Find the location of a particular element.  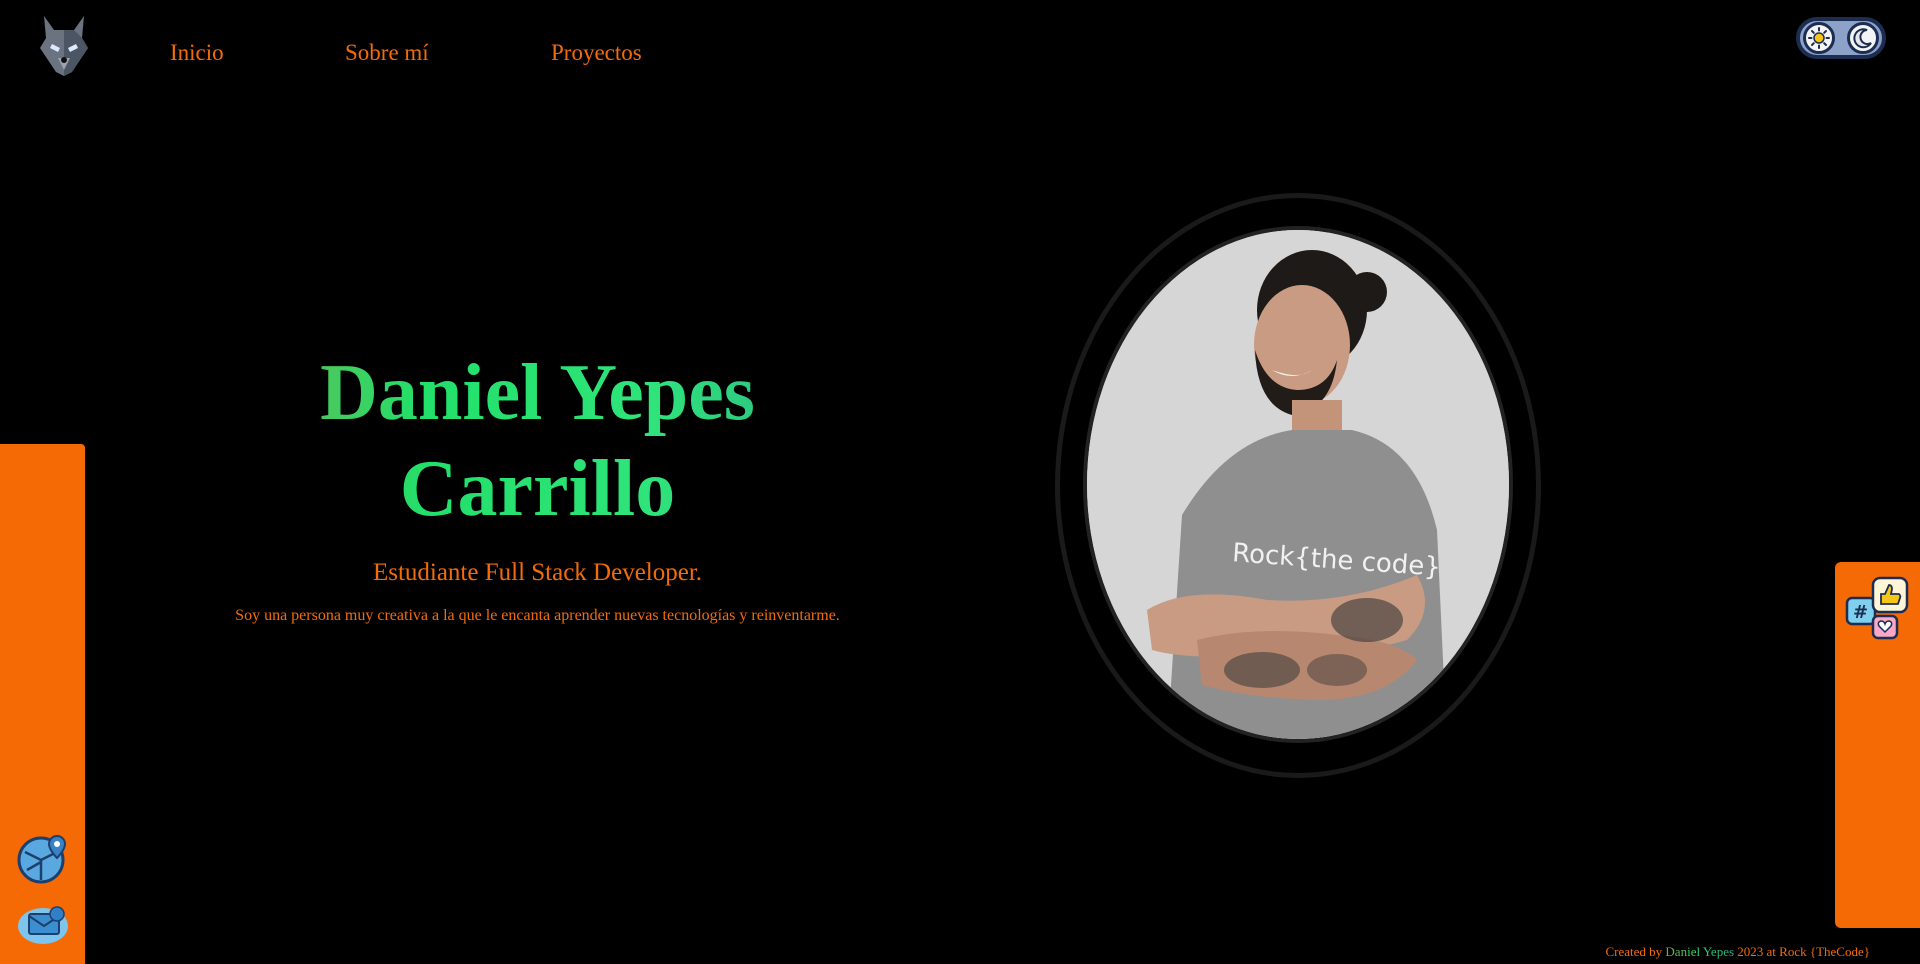

right-side-bar: # is located at coordinates (1877, 745).